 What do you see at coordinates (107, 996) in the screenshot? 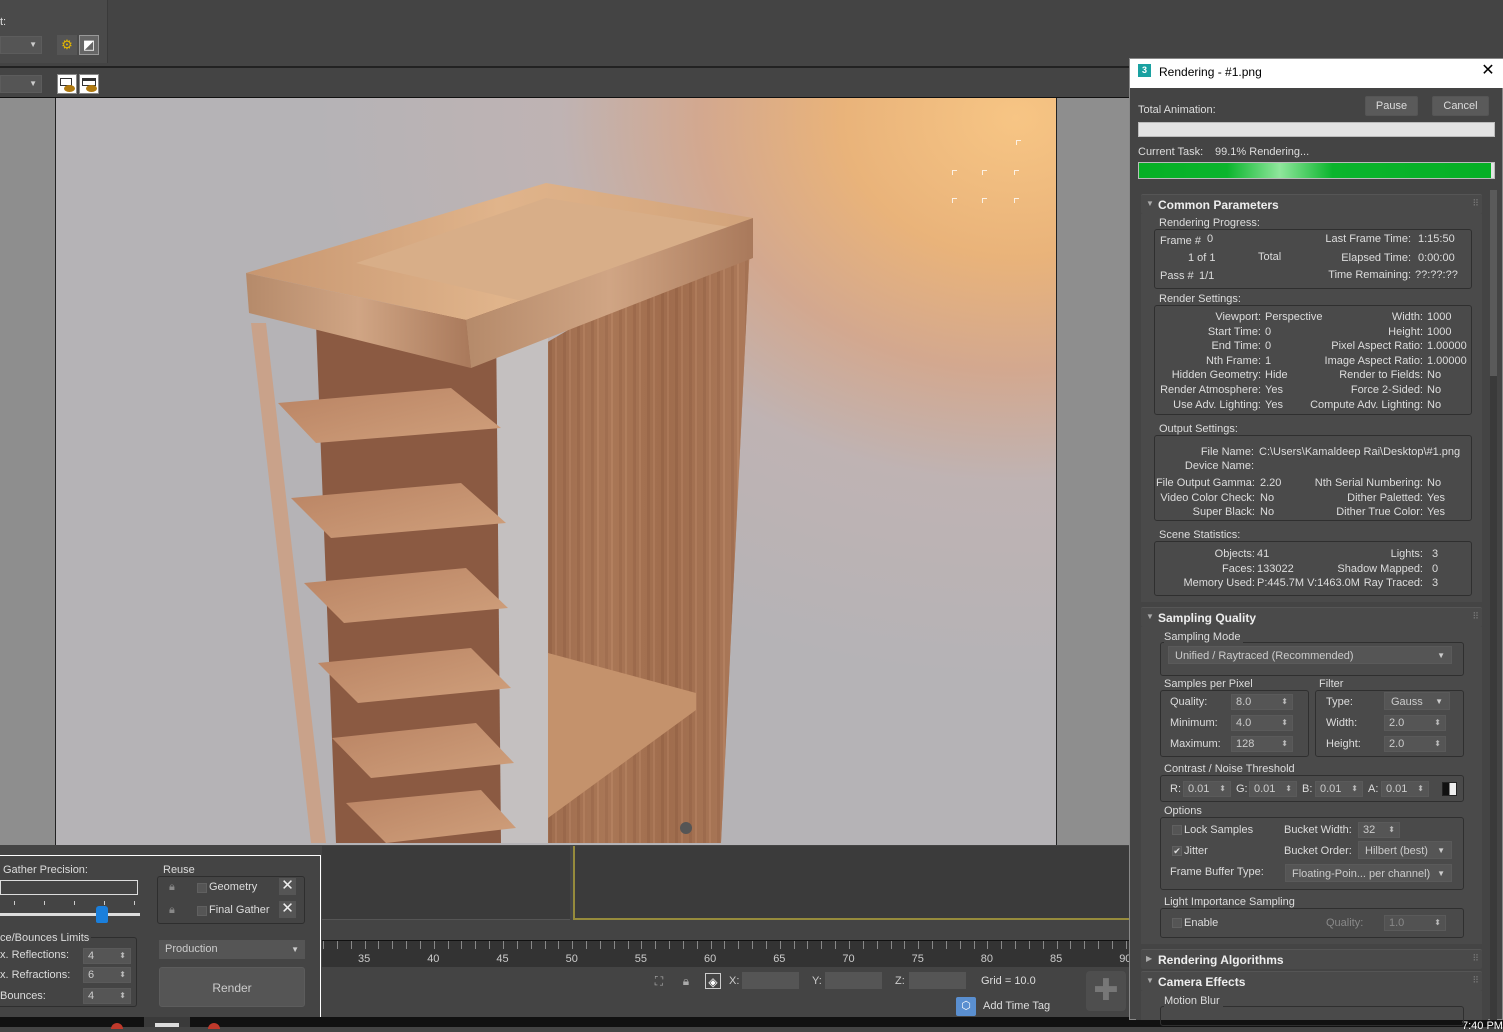
I see `bounces-spinner: 4 ⬍` at bounding box center [107, 996].